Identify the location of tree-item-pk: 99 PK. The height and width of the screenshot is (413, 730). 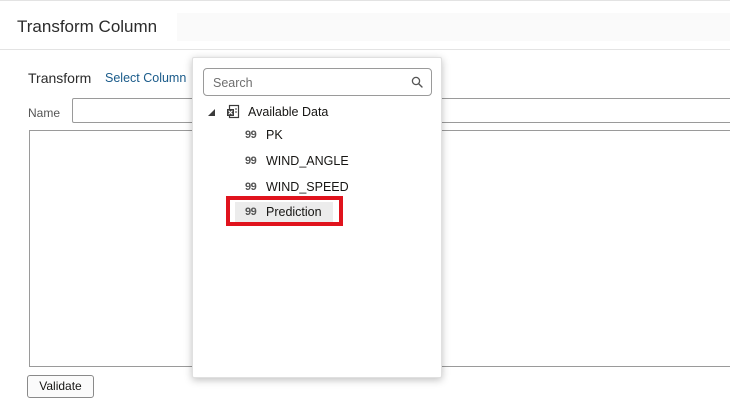
(285, 135).